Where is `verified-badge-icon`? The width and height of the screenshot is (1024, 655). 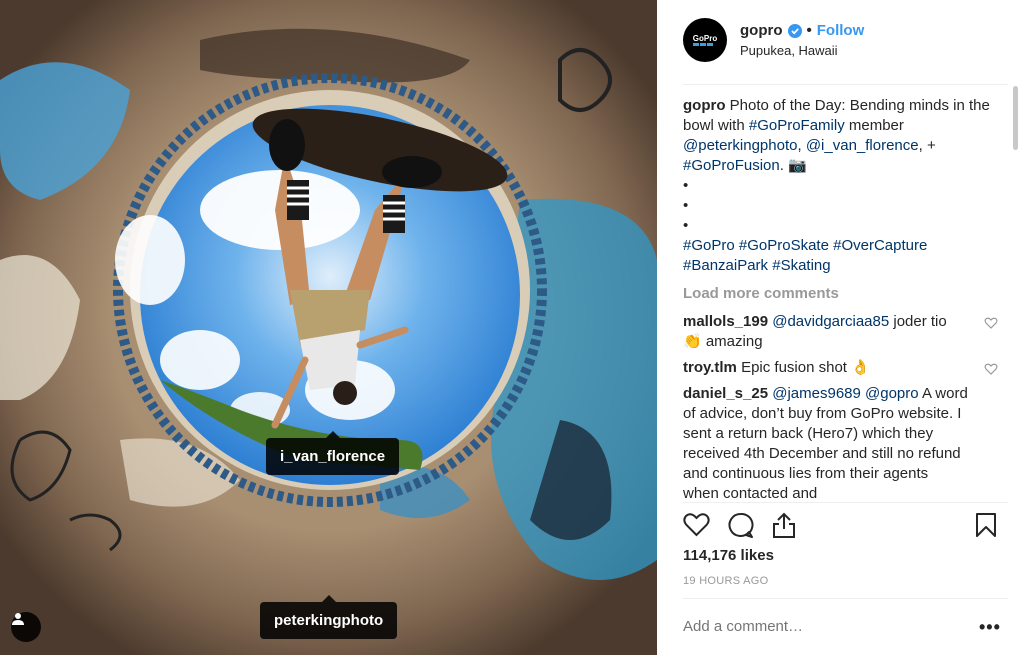
verified-badge-icon is located at coordinates (794, 30).